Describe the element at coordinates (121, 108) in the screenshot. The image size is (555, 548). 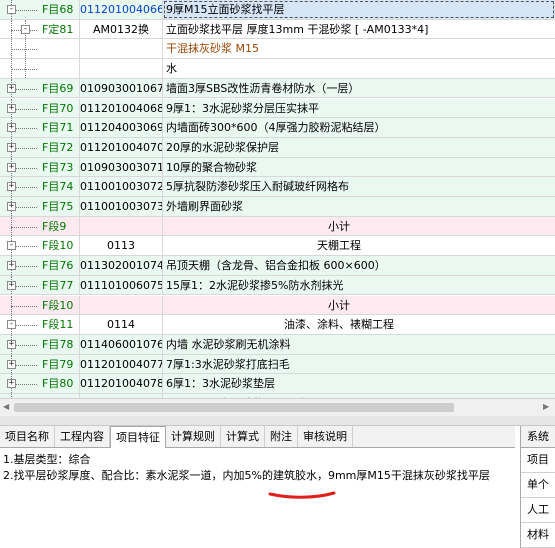
I see `row-code-cell: 011201004068` at that location.